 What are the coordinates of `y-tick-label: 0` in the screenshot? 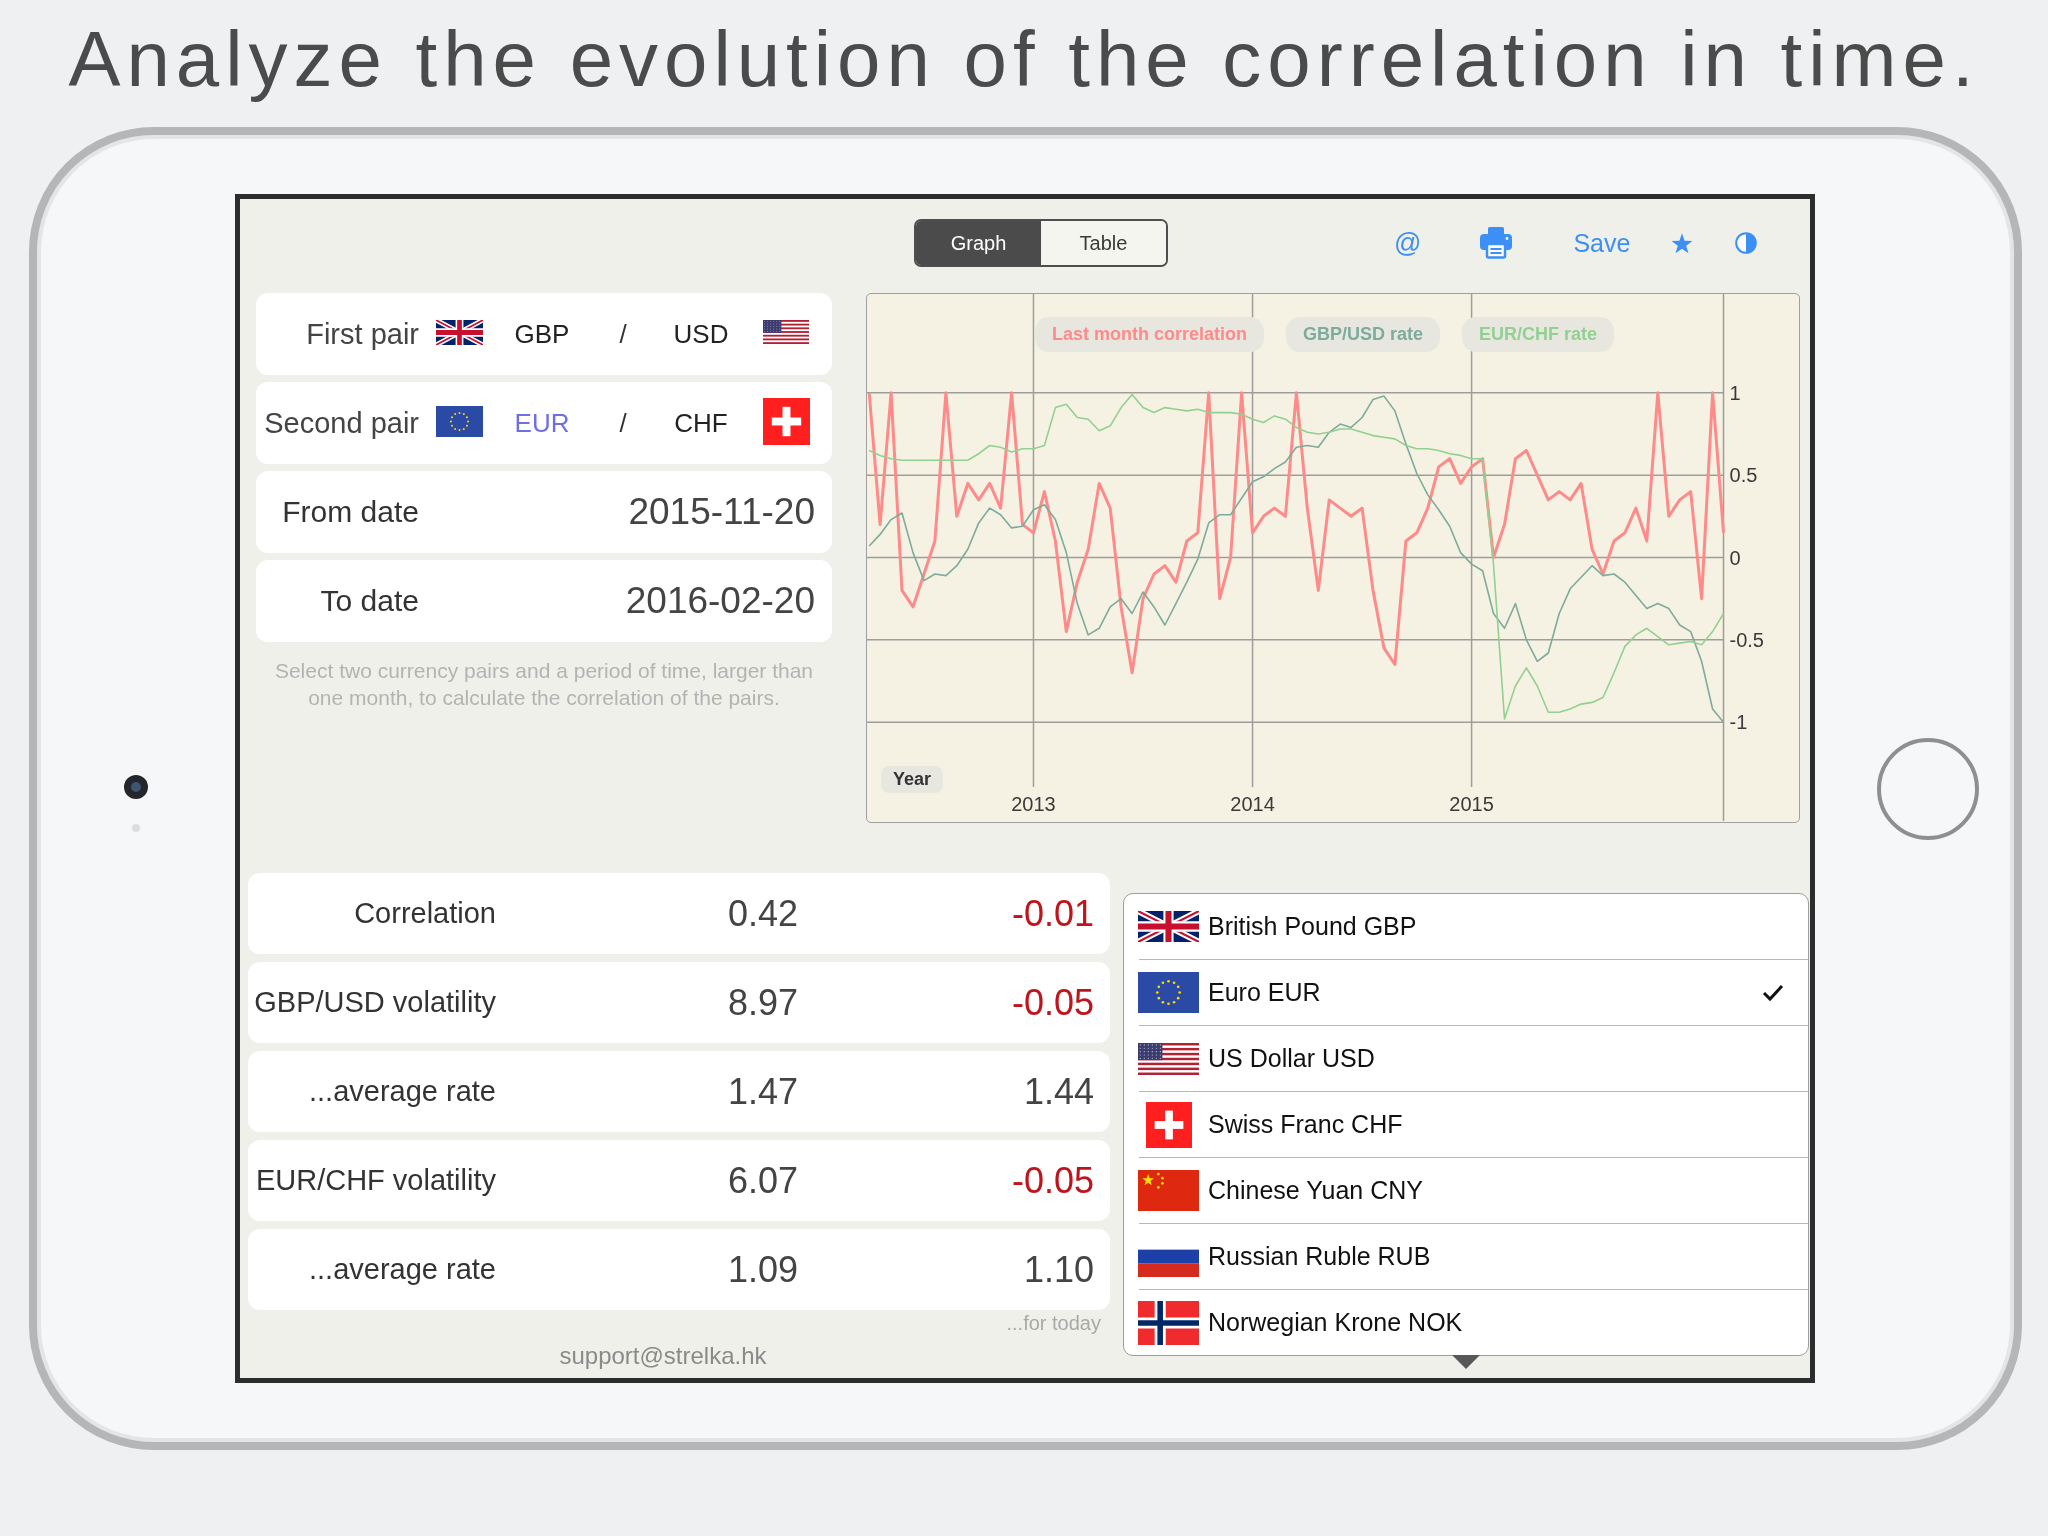 It's located at (1735, 557).